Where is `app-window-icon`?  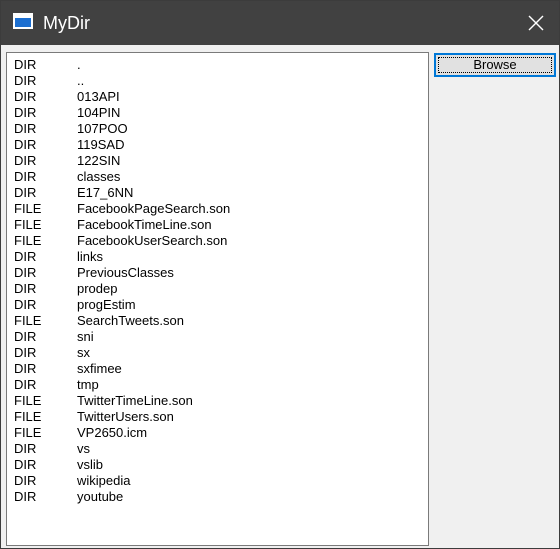 app-window-icon is located at coordinates (23, 21).